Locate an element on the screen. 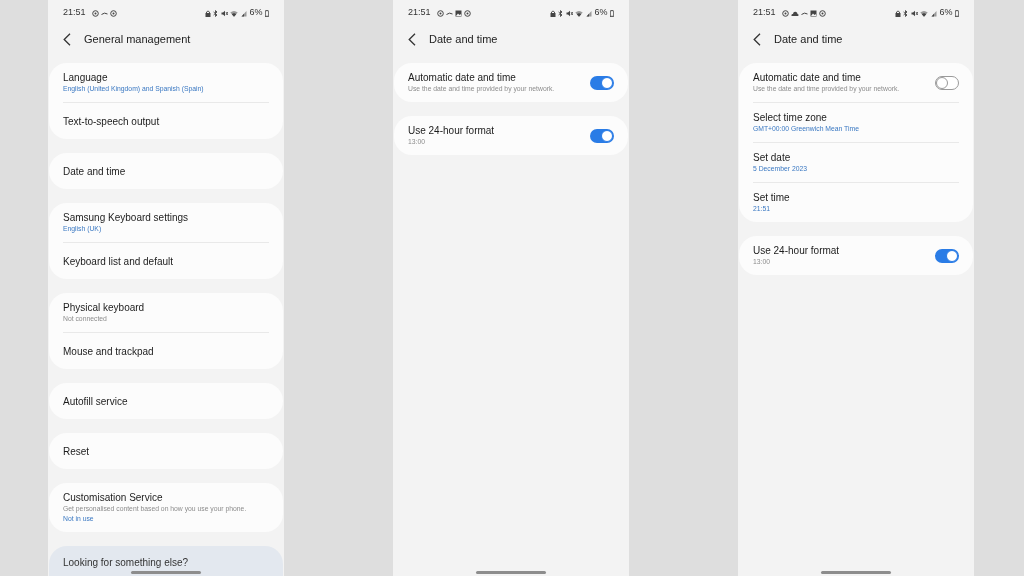 The image size is (1024, 576). cloud-icon is located at coordinates (794, 13).